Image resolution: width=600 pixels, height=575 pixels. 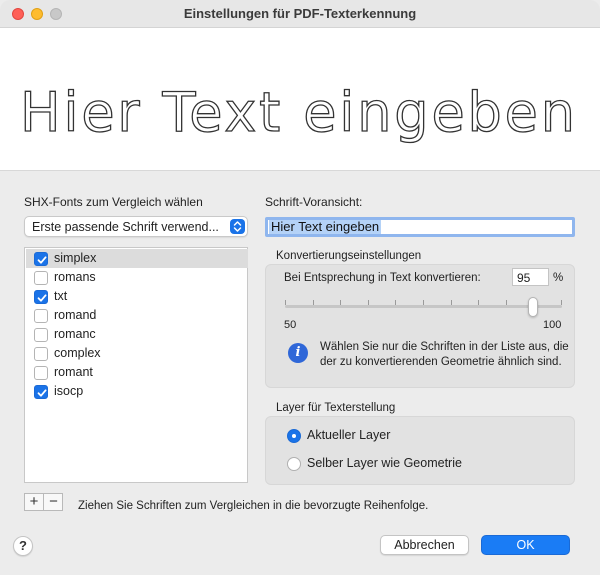 What do you see at coordinates (552, 325) in the screenshot?
I see `slider-max-label: 100` at bounding box center [552, 325].